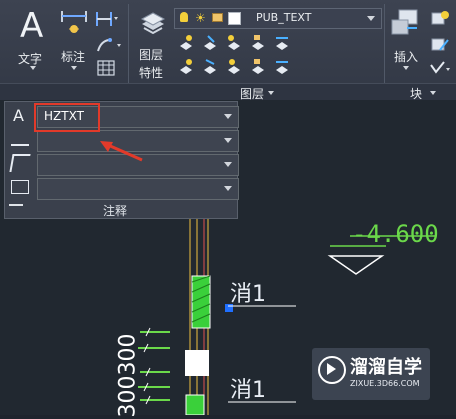 The image size is (456, 419). What do you see at coordinates (16, 209) in the screenshot?
I see `pin-icon` at bounding box center [16, 209].